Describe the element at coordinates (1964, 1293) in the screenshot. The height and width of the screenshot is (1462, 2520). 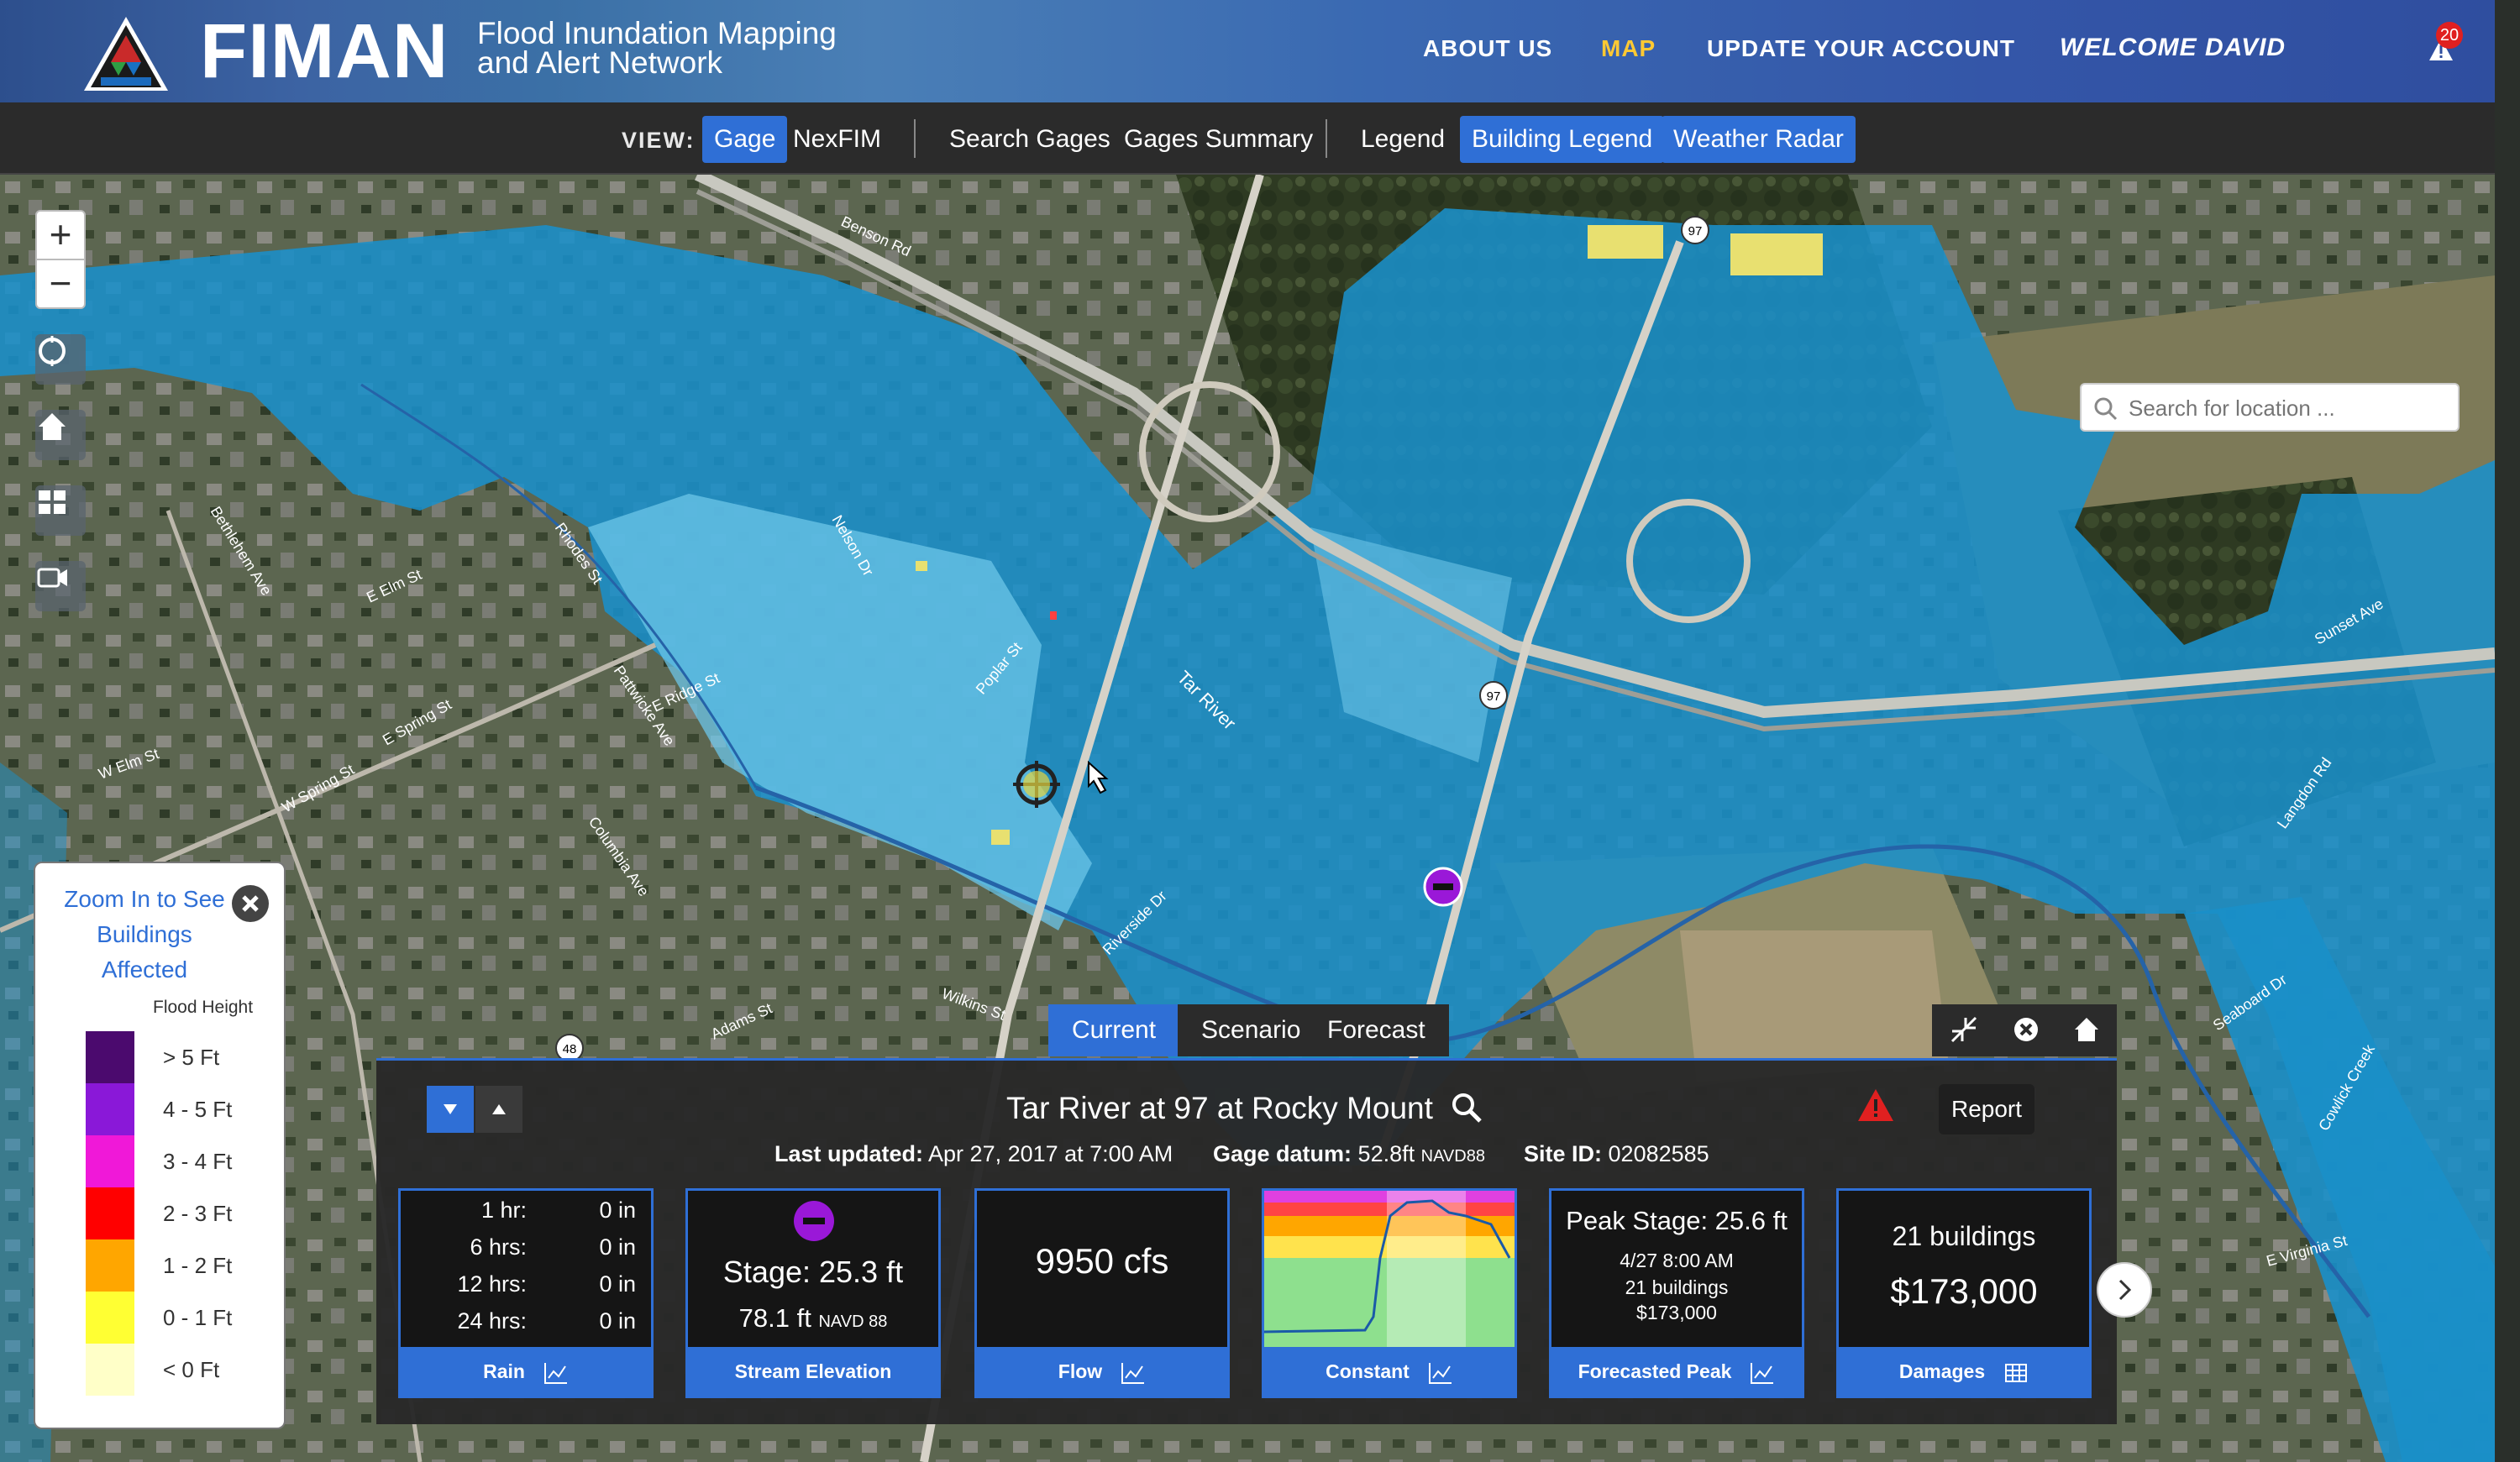
I see `damages-card: 21 buildings $173,000 Damages` at that location.